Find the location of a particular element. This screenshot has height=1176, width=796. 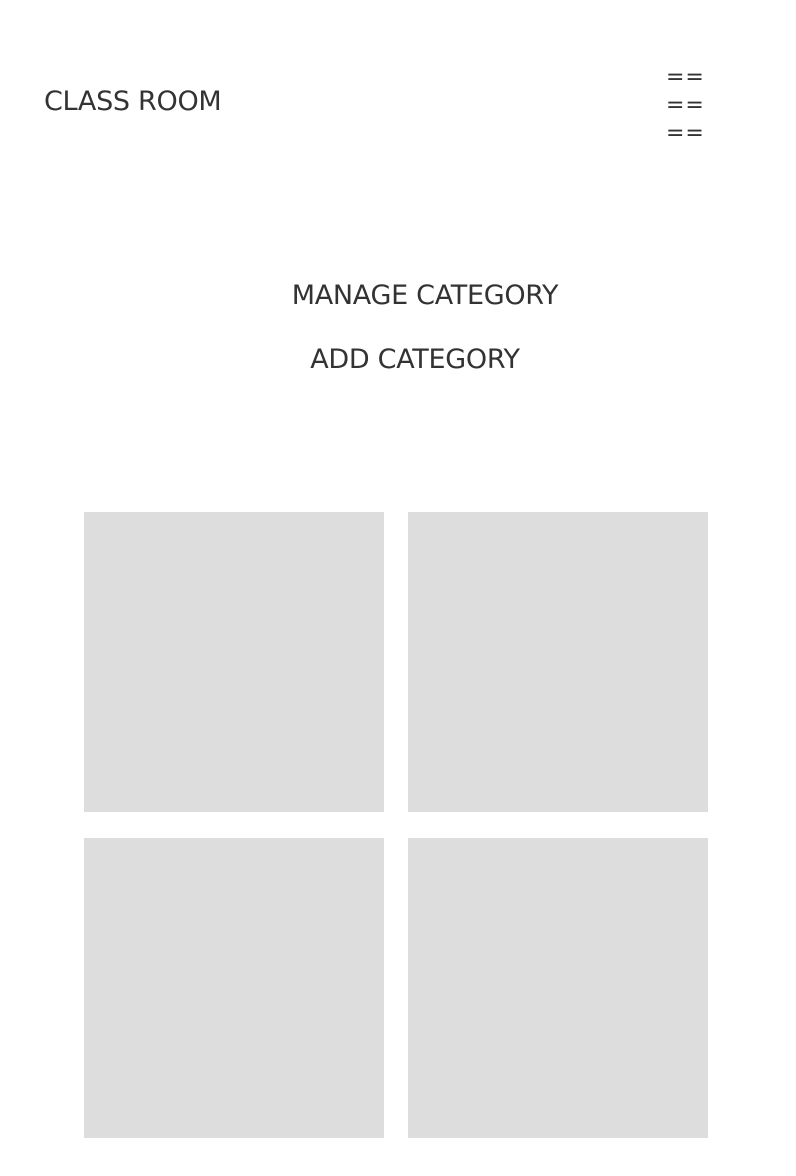

hamburger-icon: == == == is located at coordinates (685, 105).